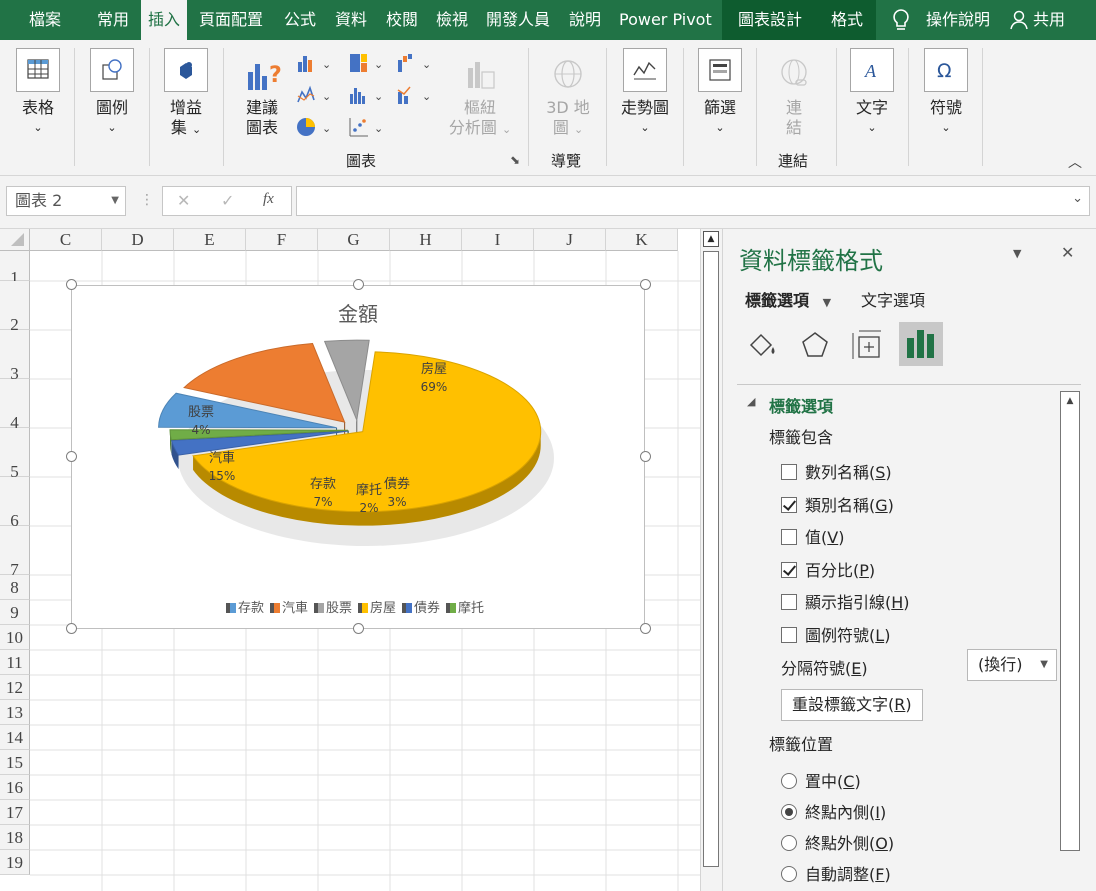 This screenshot has width=1096, height=891. Describe the element at coordinates (15, 405) in the screenshot. I see `row-header-4: 4` at that location.